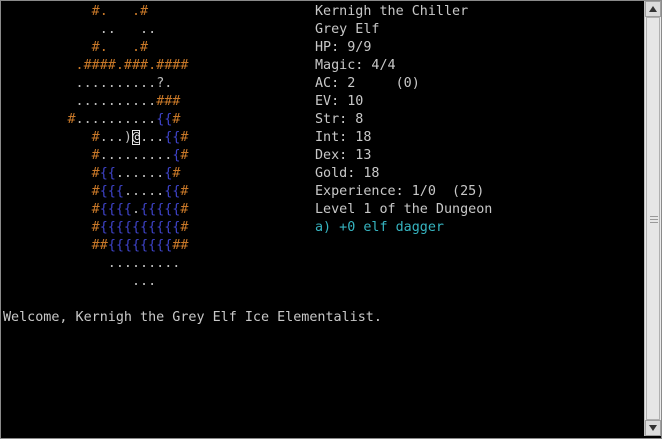 The height and width of the screenshot is (439, 662). Describe the element at coordinates (140, 245) in the screenshot. I see `map-tiles: {{{{{{{{` at that location.